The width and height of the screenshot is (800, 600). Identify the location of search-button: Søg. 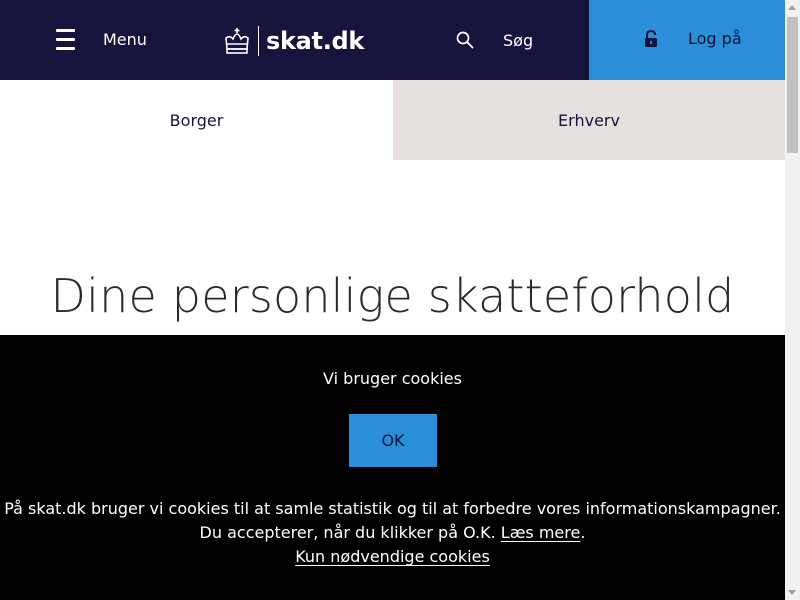
(494, 40).